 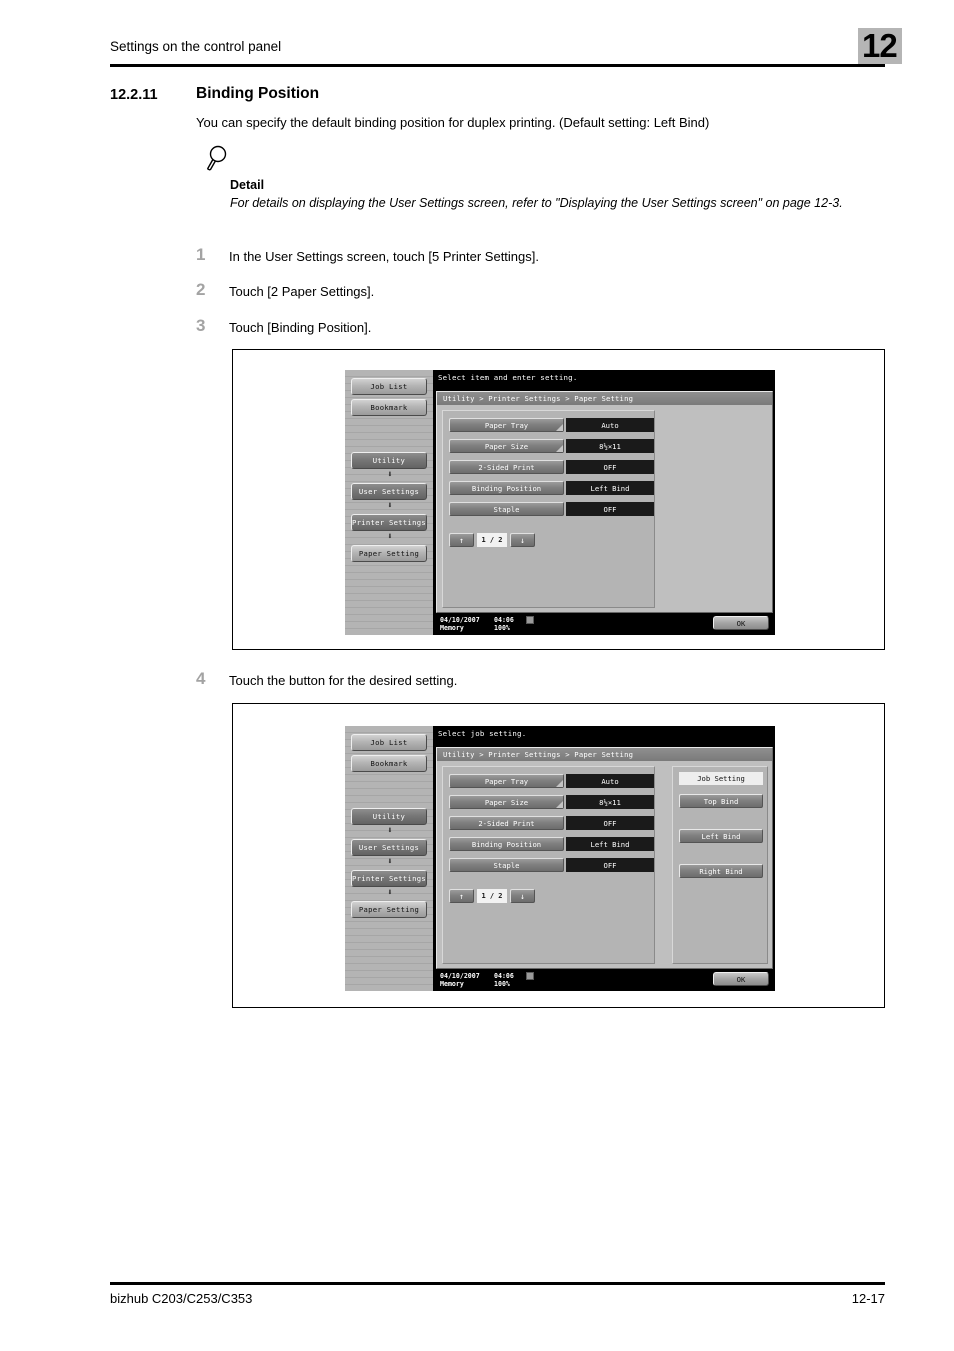 I want to click on fig1-page-up-icon: ↑, so click(x=461, y=540).